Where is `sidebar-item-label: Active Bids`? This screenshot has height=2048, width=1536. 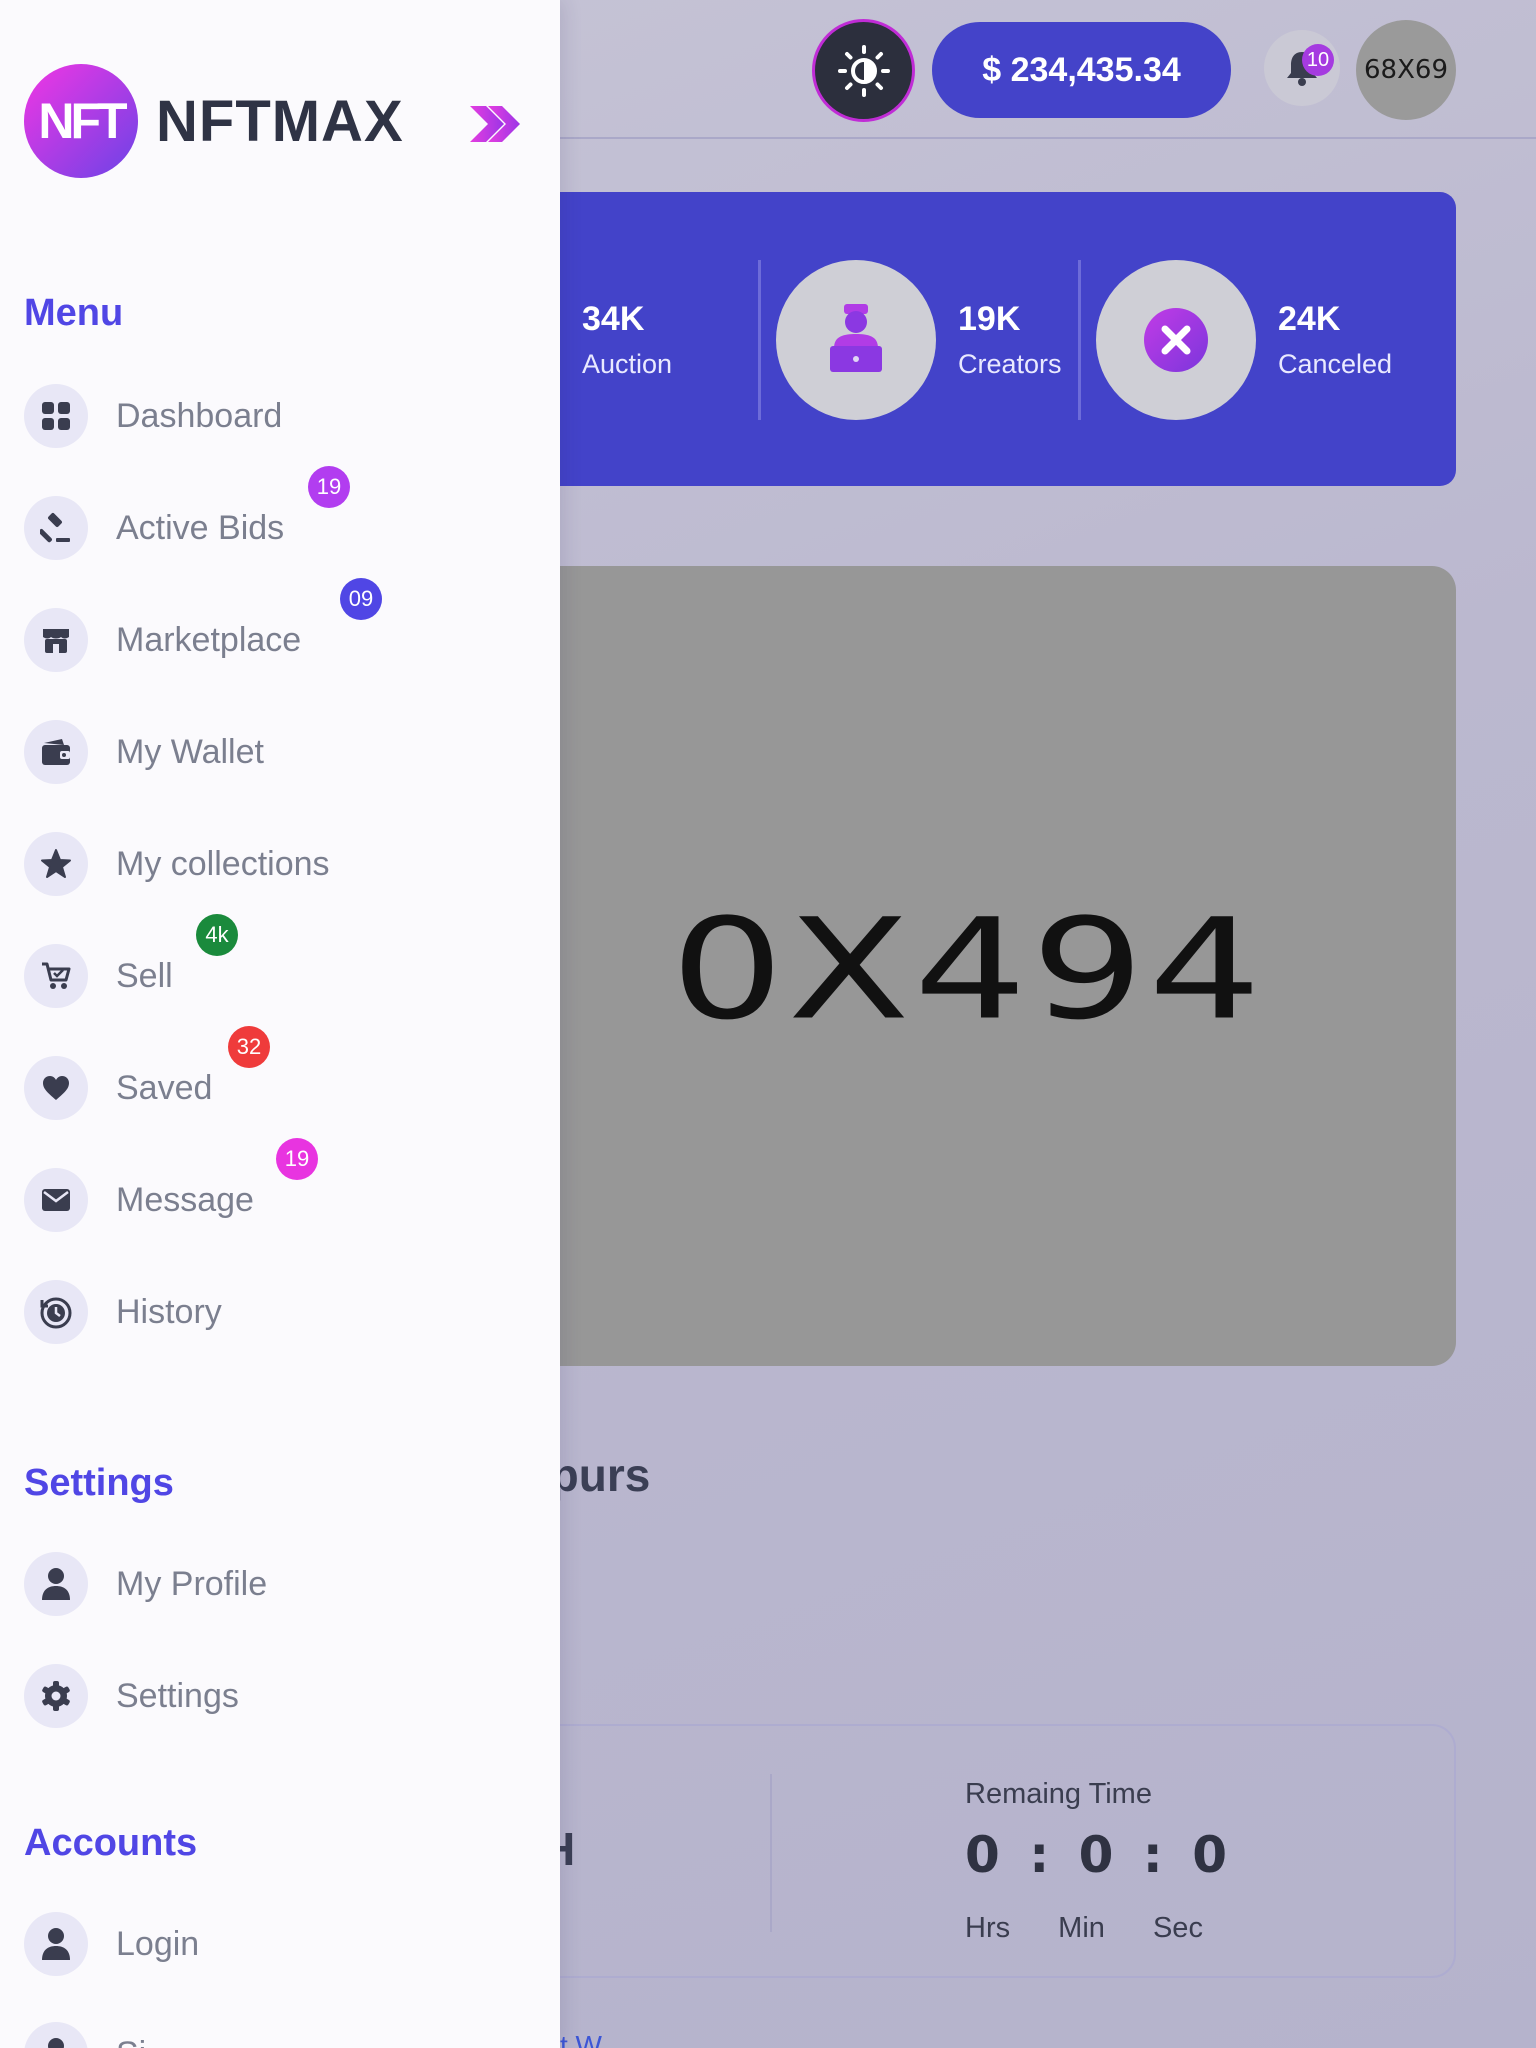 sidebar-item-label: Active Bids is located at coordinates (200, 527).